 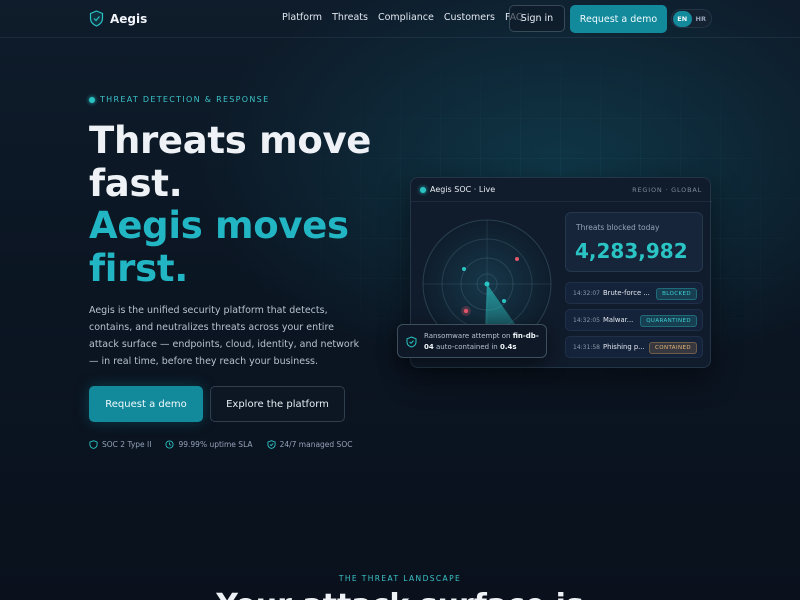 I want to click on nav-link-customers: Customers, so click(x=469, y=17).